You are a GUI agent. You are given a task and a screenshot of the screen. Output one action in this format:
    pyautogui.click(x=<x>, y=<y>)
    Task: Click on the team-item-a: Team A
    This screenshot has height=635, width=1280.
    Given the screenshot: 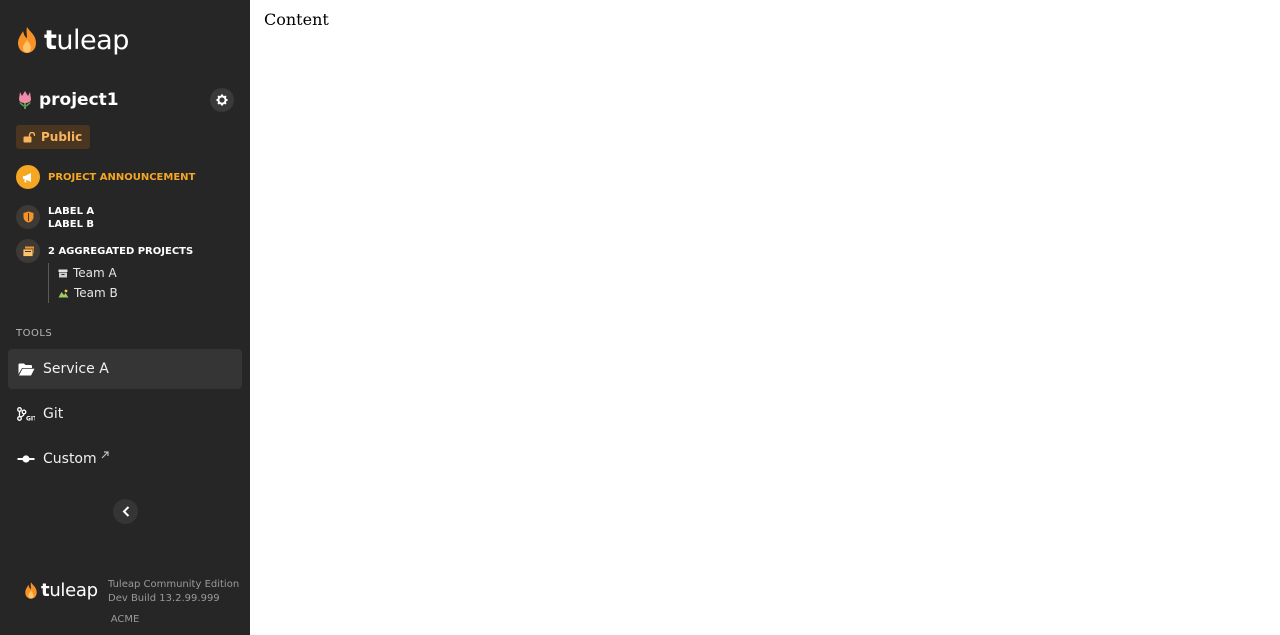 What is the action you would take?
    pyautogui.click(x=88, y=273)
    